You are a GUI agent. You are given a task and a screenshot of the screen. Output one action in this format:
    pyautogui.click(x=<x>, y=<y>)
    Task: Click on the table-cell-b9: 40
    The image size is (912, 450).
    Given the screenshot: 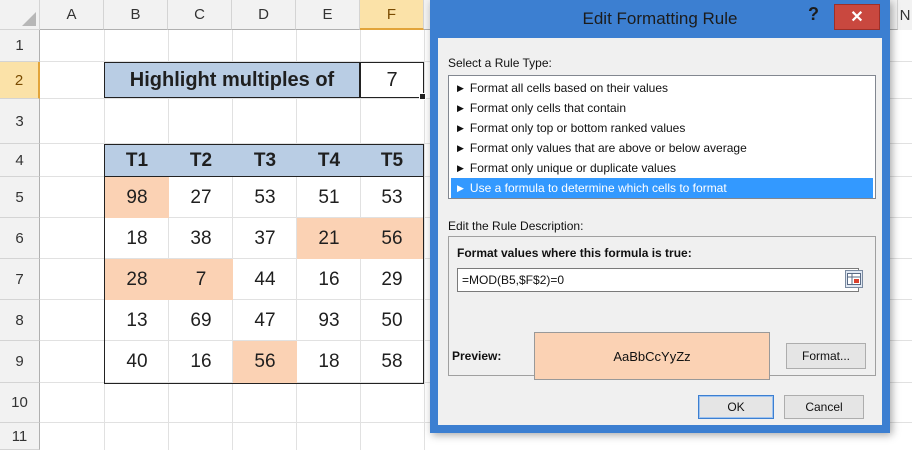 What is the action you would take?
    pyautogui.click(x=137, y=362)
    